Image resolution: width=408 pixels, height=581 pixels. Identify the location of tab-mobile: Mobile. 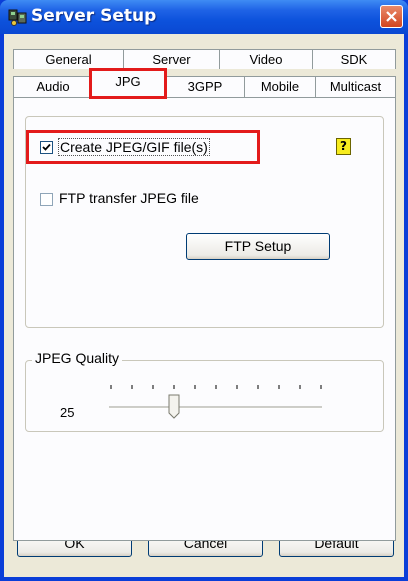
(280, 87).